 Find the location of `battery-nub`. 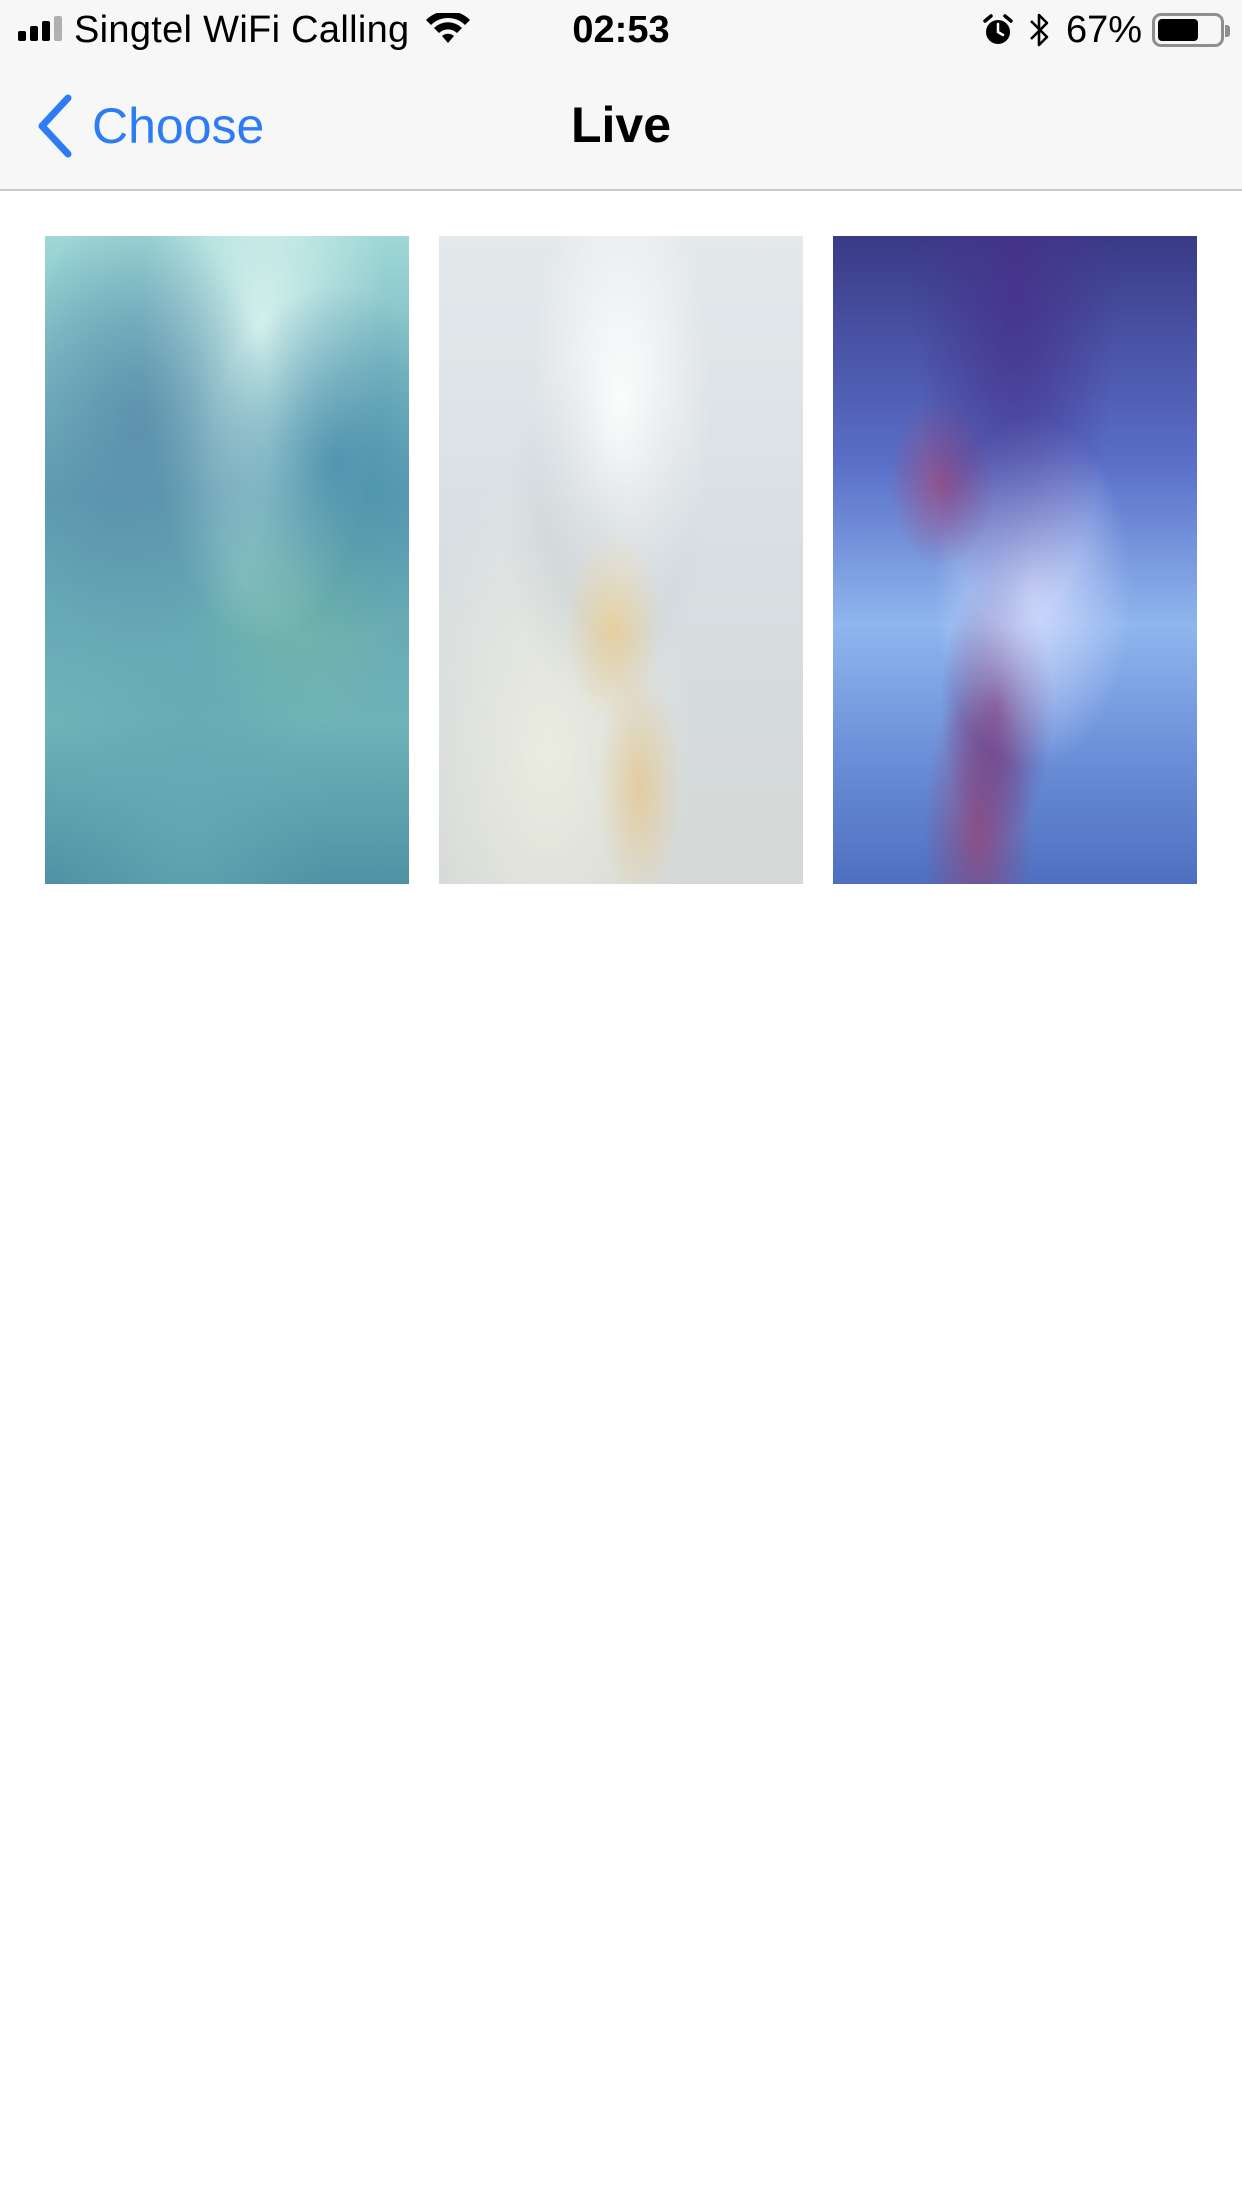

battery-nub is located at coordinates (1227, 31).